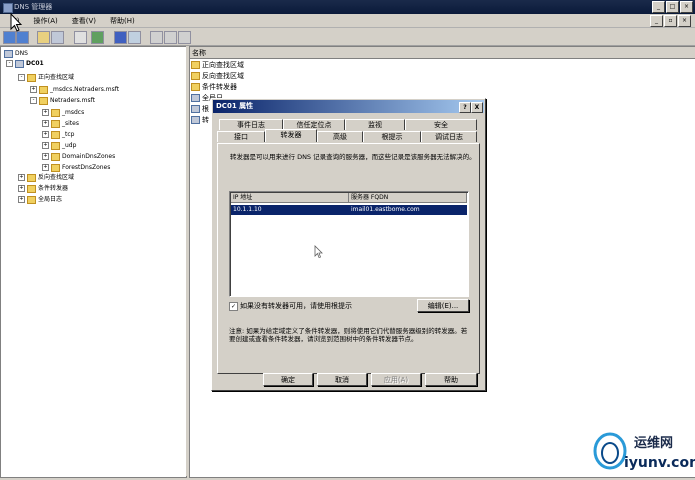 The image size is (695, 480). Describe the element at coordinates (442, 53) in the screenshot. I see `column-header-name: 名称` at that location.